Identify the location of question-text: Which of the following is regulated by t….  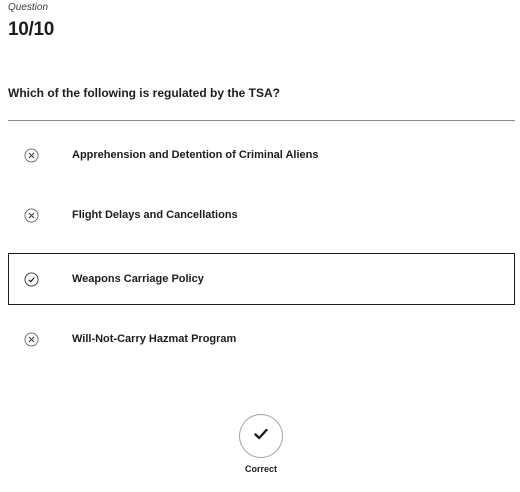
(144, 93).